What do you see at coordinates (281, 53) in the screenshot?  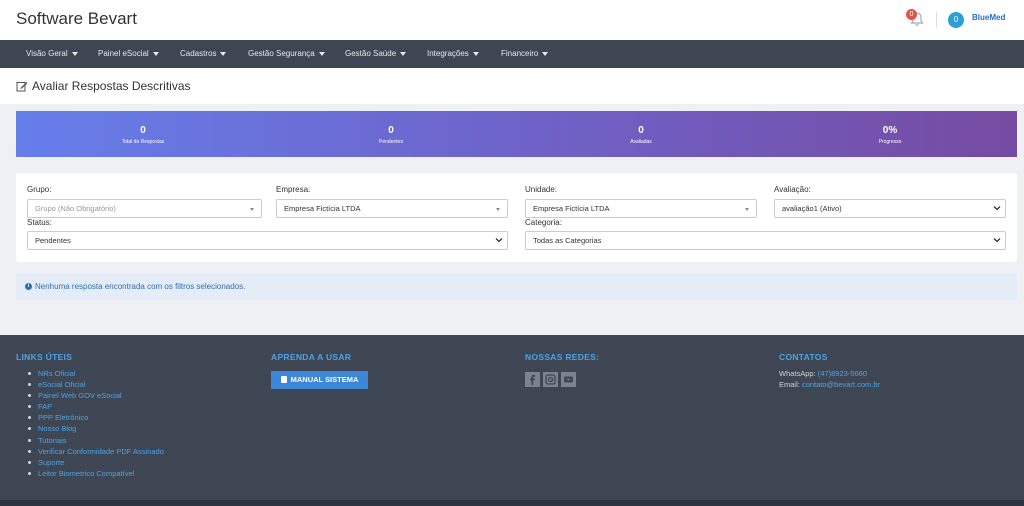 I see `nav-label: Gestão Segurança` at bounding box center [281, 53].